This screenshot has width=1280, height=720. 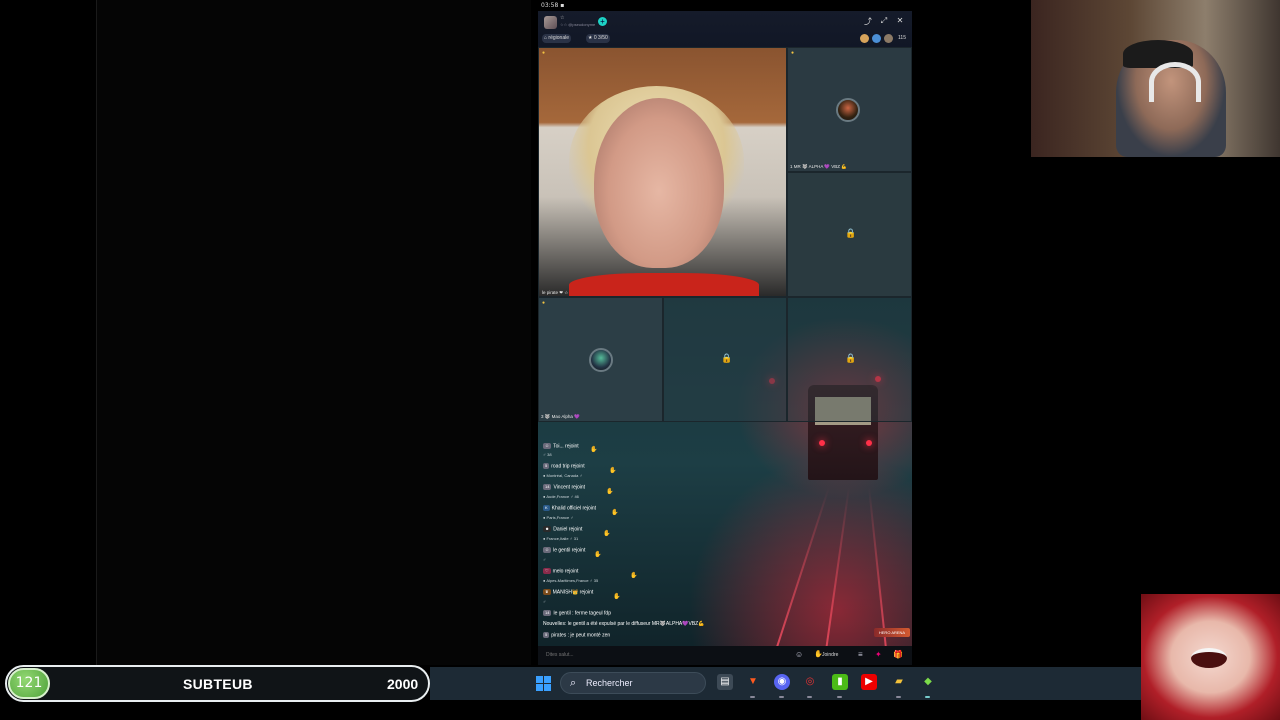 I want to click on host-video: ● le pirate ❤ ☆, so click(x=662, y=172).